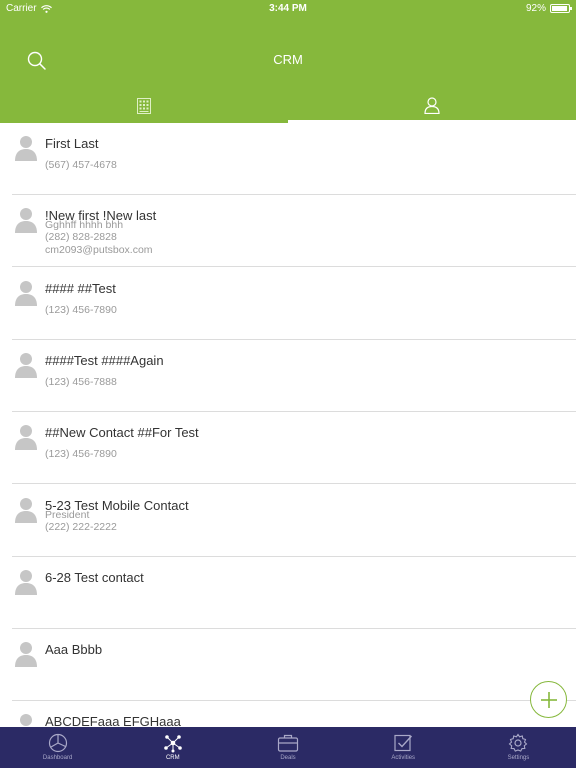 This screenshot has width=576, height=768. I want to click on contact-name: Aaa Bbbb, so click(74, 649).